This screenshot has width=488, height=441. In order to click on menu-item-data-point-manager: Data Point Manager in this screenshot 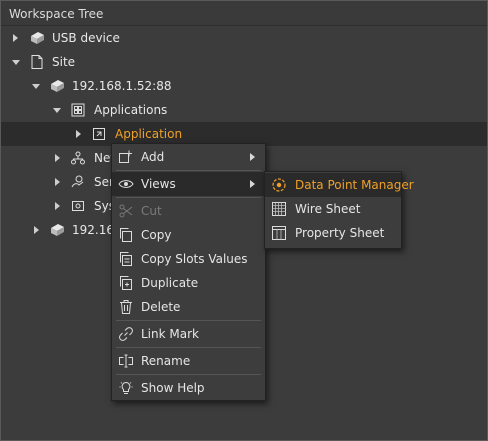, I will do `click(339, 185)`.